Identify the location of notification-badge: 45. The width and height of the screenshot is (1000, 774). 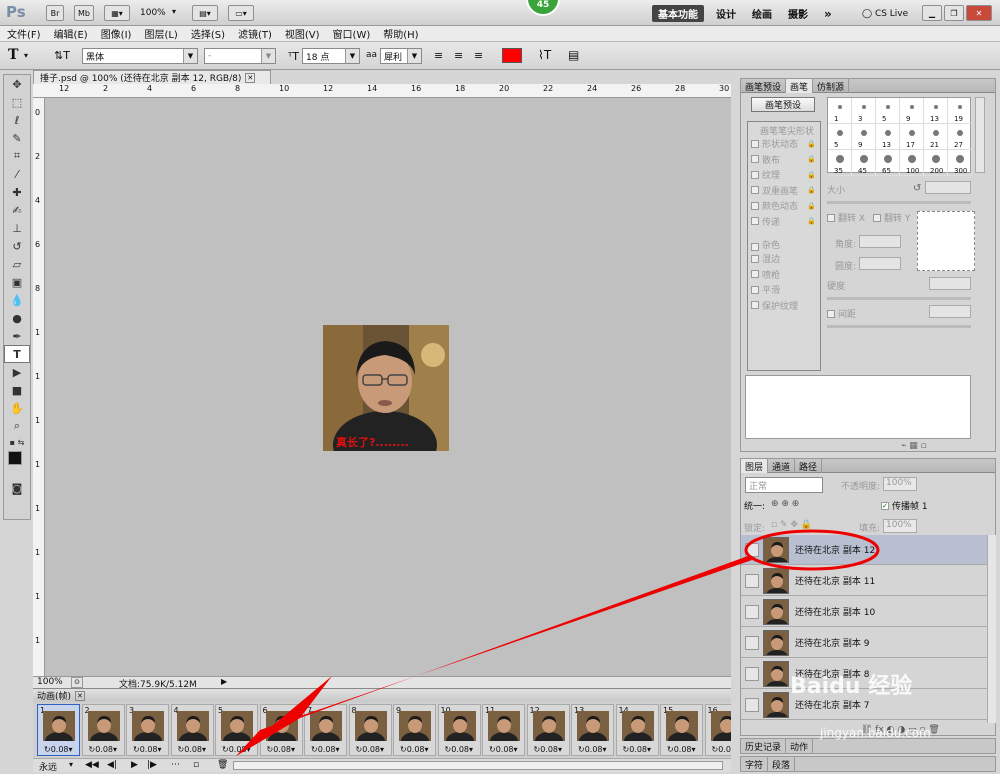
(543, 8).